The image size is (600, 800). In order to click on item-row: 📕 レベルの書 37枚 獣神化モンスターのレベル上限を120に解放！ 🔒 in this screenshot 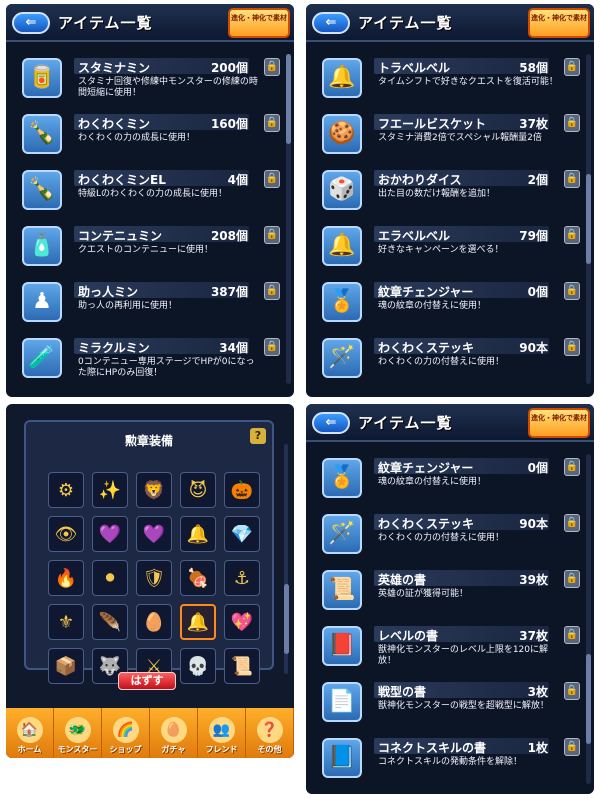, I will do `click(450, 646)`.